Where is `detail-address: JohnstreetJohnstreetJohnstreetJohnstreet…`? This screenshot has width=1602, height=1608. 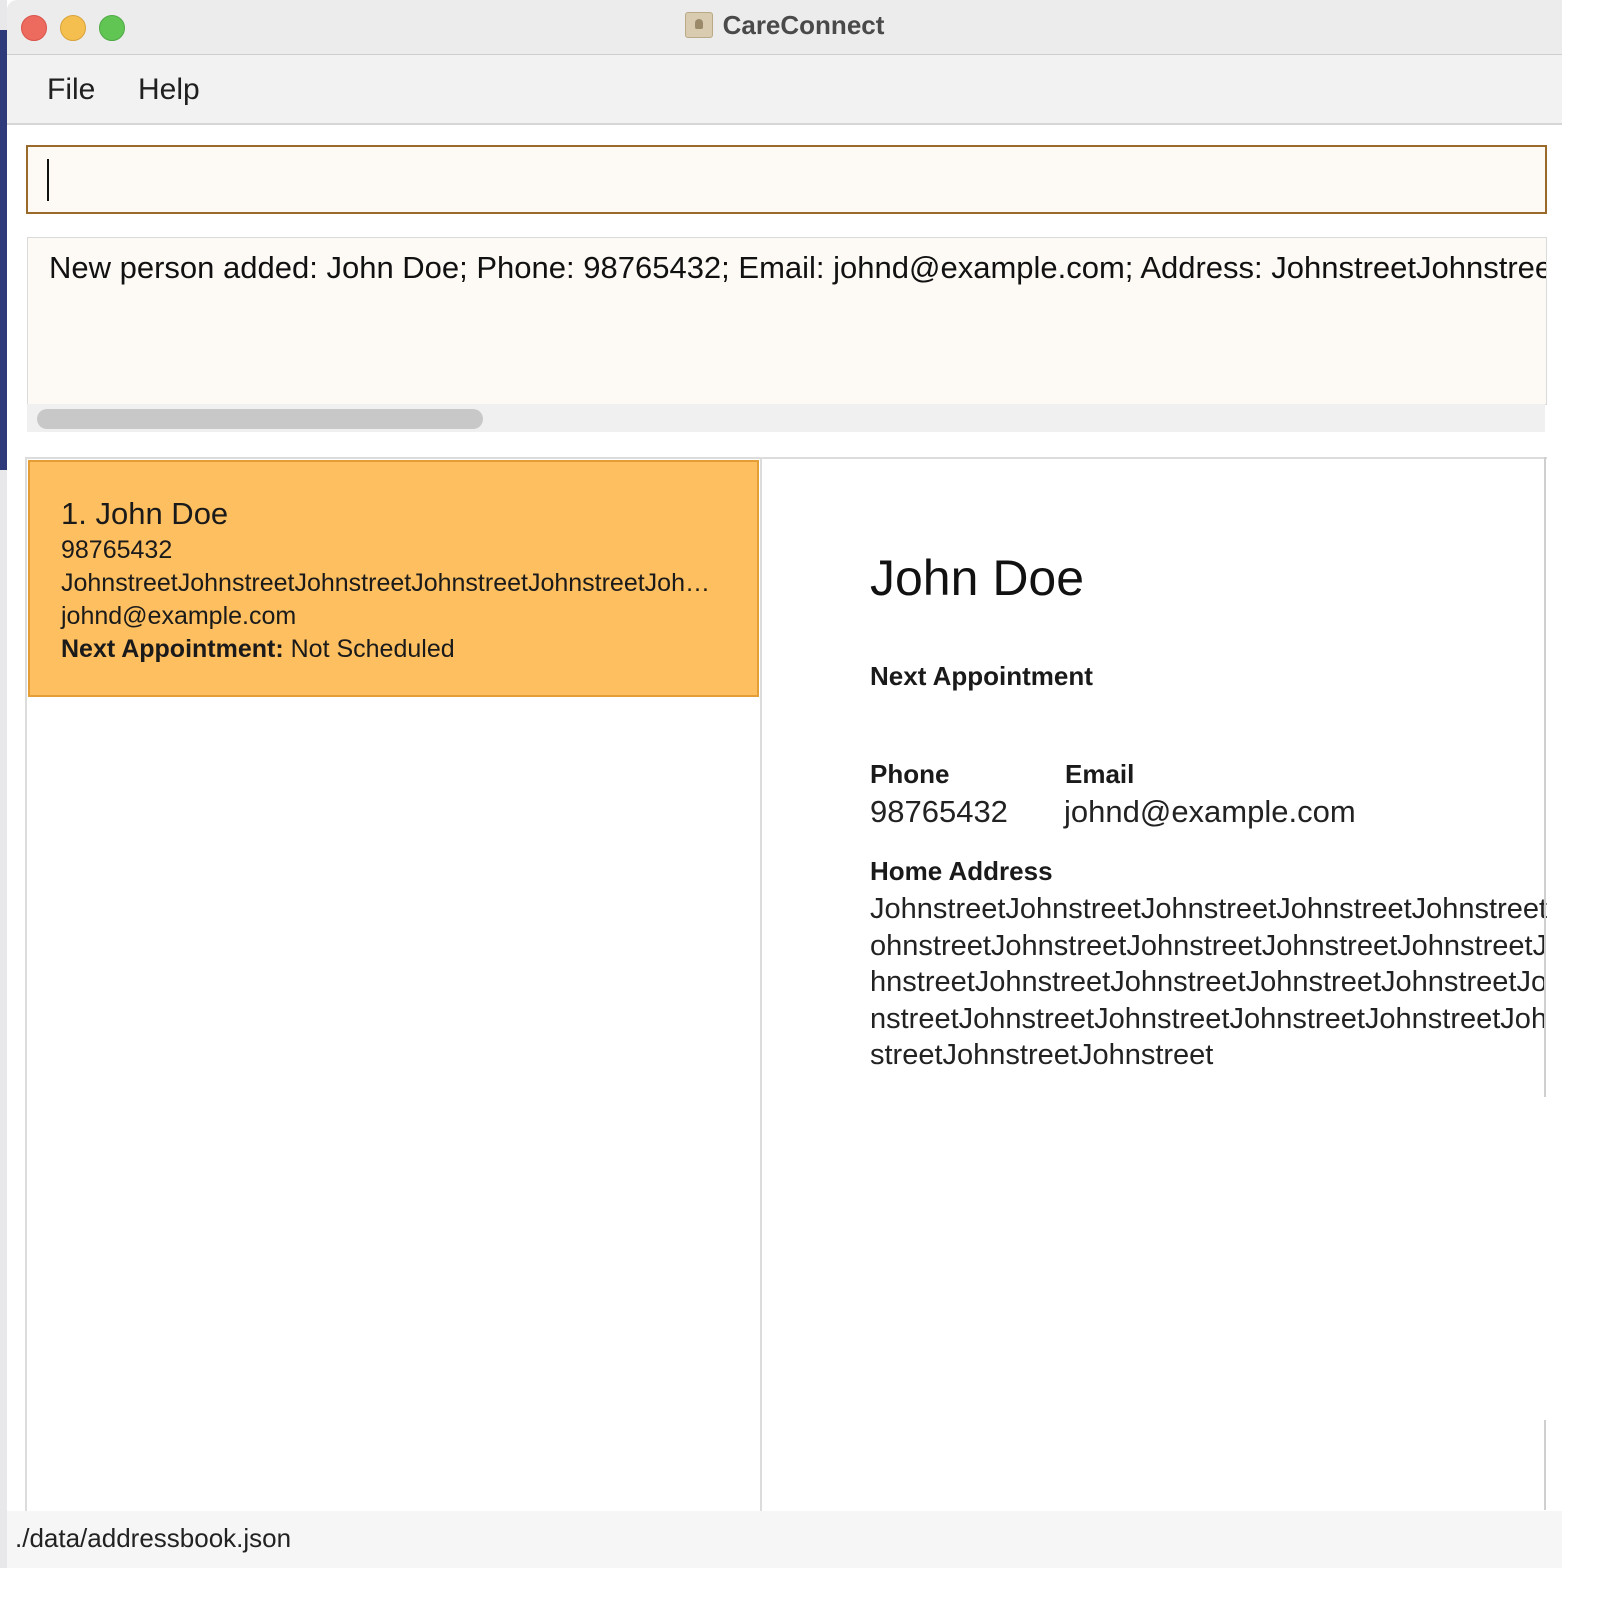
detail-address: JohnstreetJohnstreetJohnstreetJohnstreet… is located at coordinates (1208, 982).